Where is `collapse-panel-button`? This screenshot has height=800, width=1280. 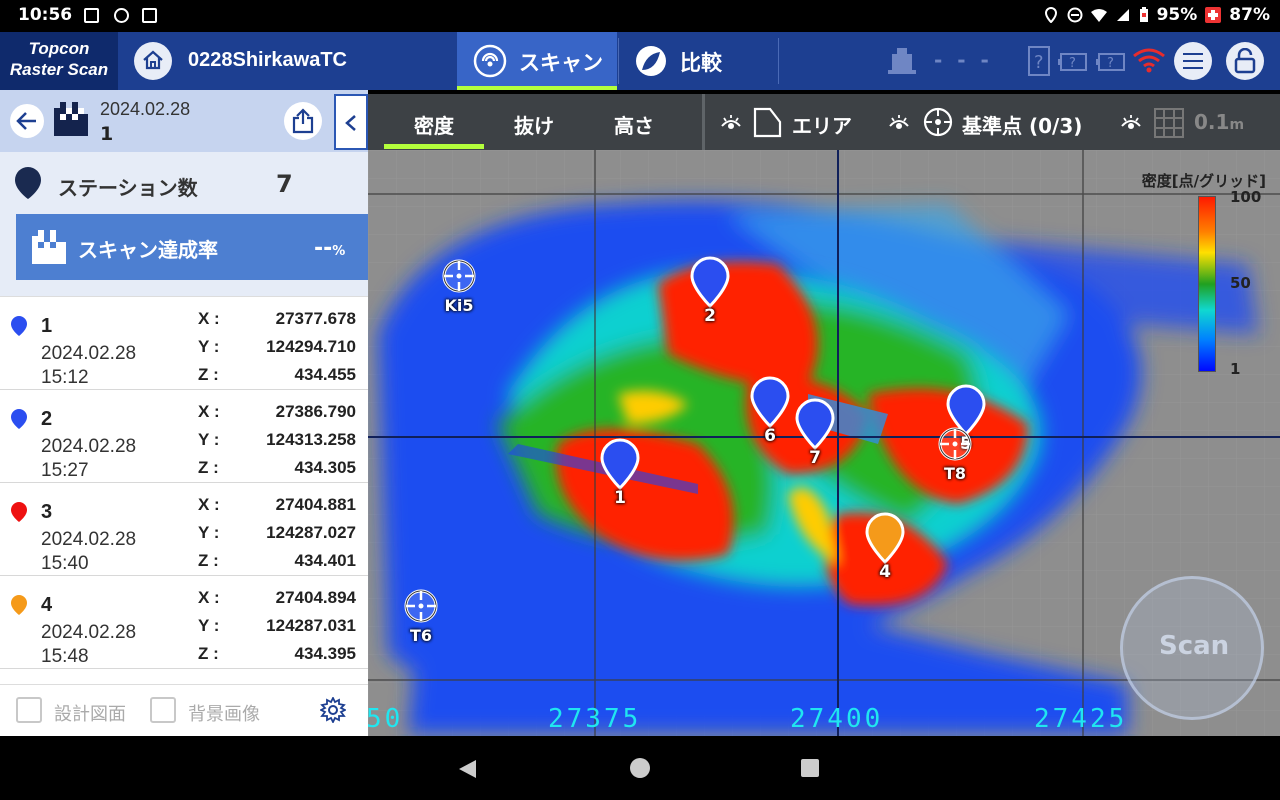 collapse-panel-button is located at coordinates (351, 122).